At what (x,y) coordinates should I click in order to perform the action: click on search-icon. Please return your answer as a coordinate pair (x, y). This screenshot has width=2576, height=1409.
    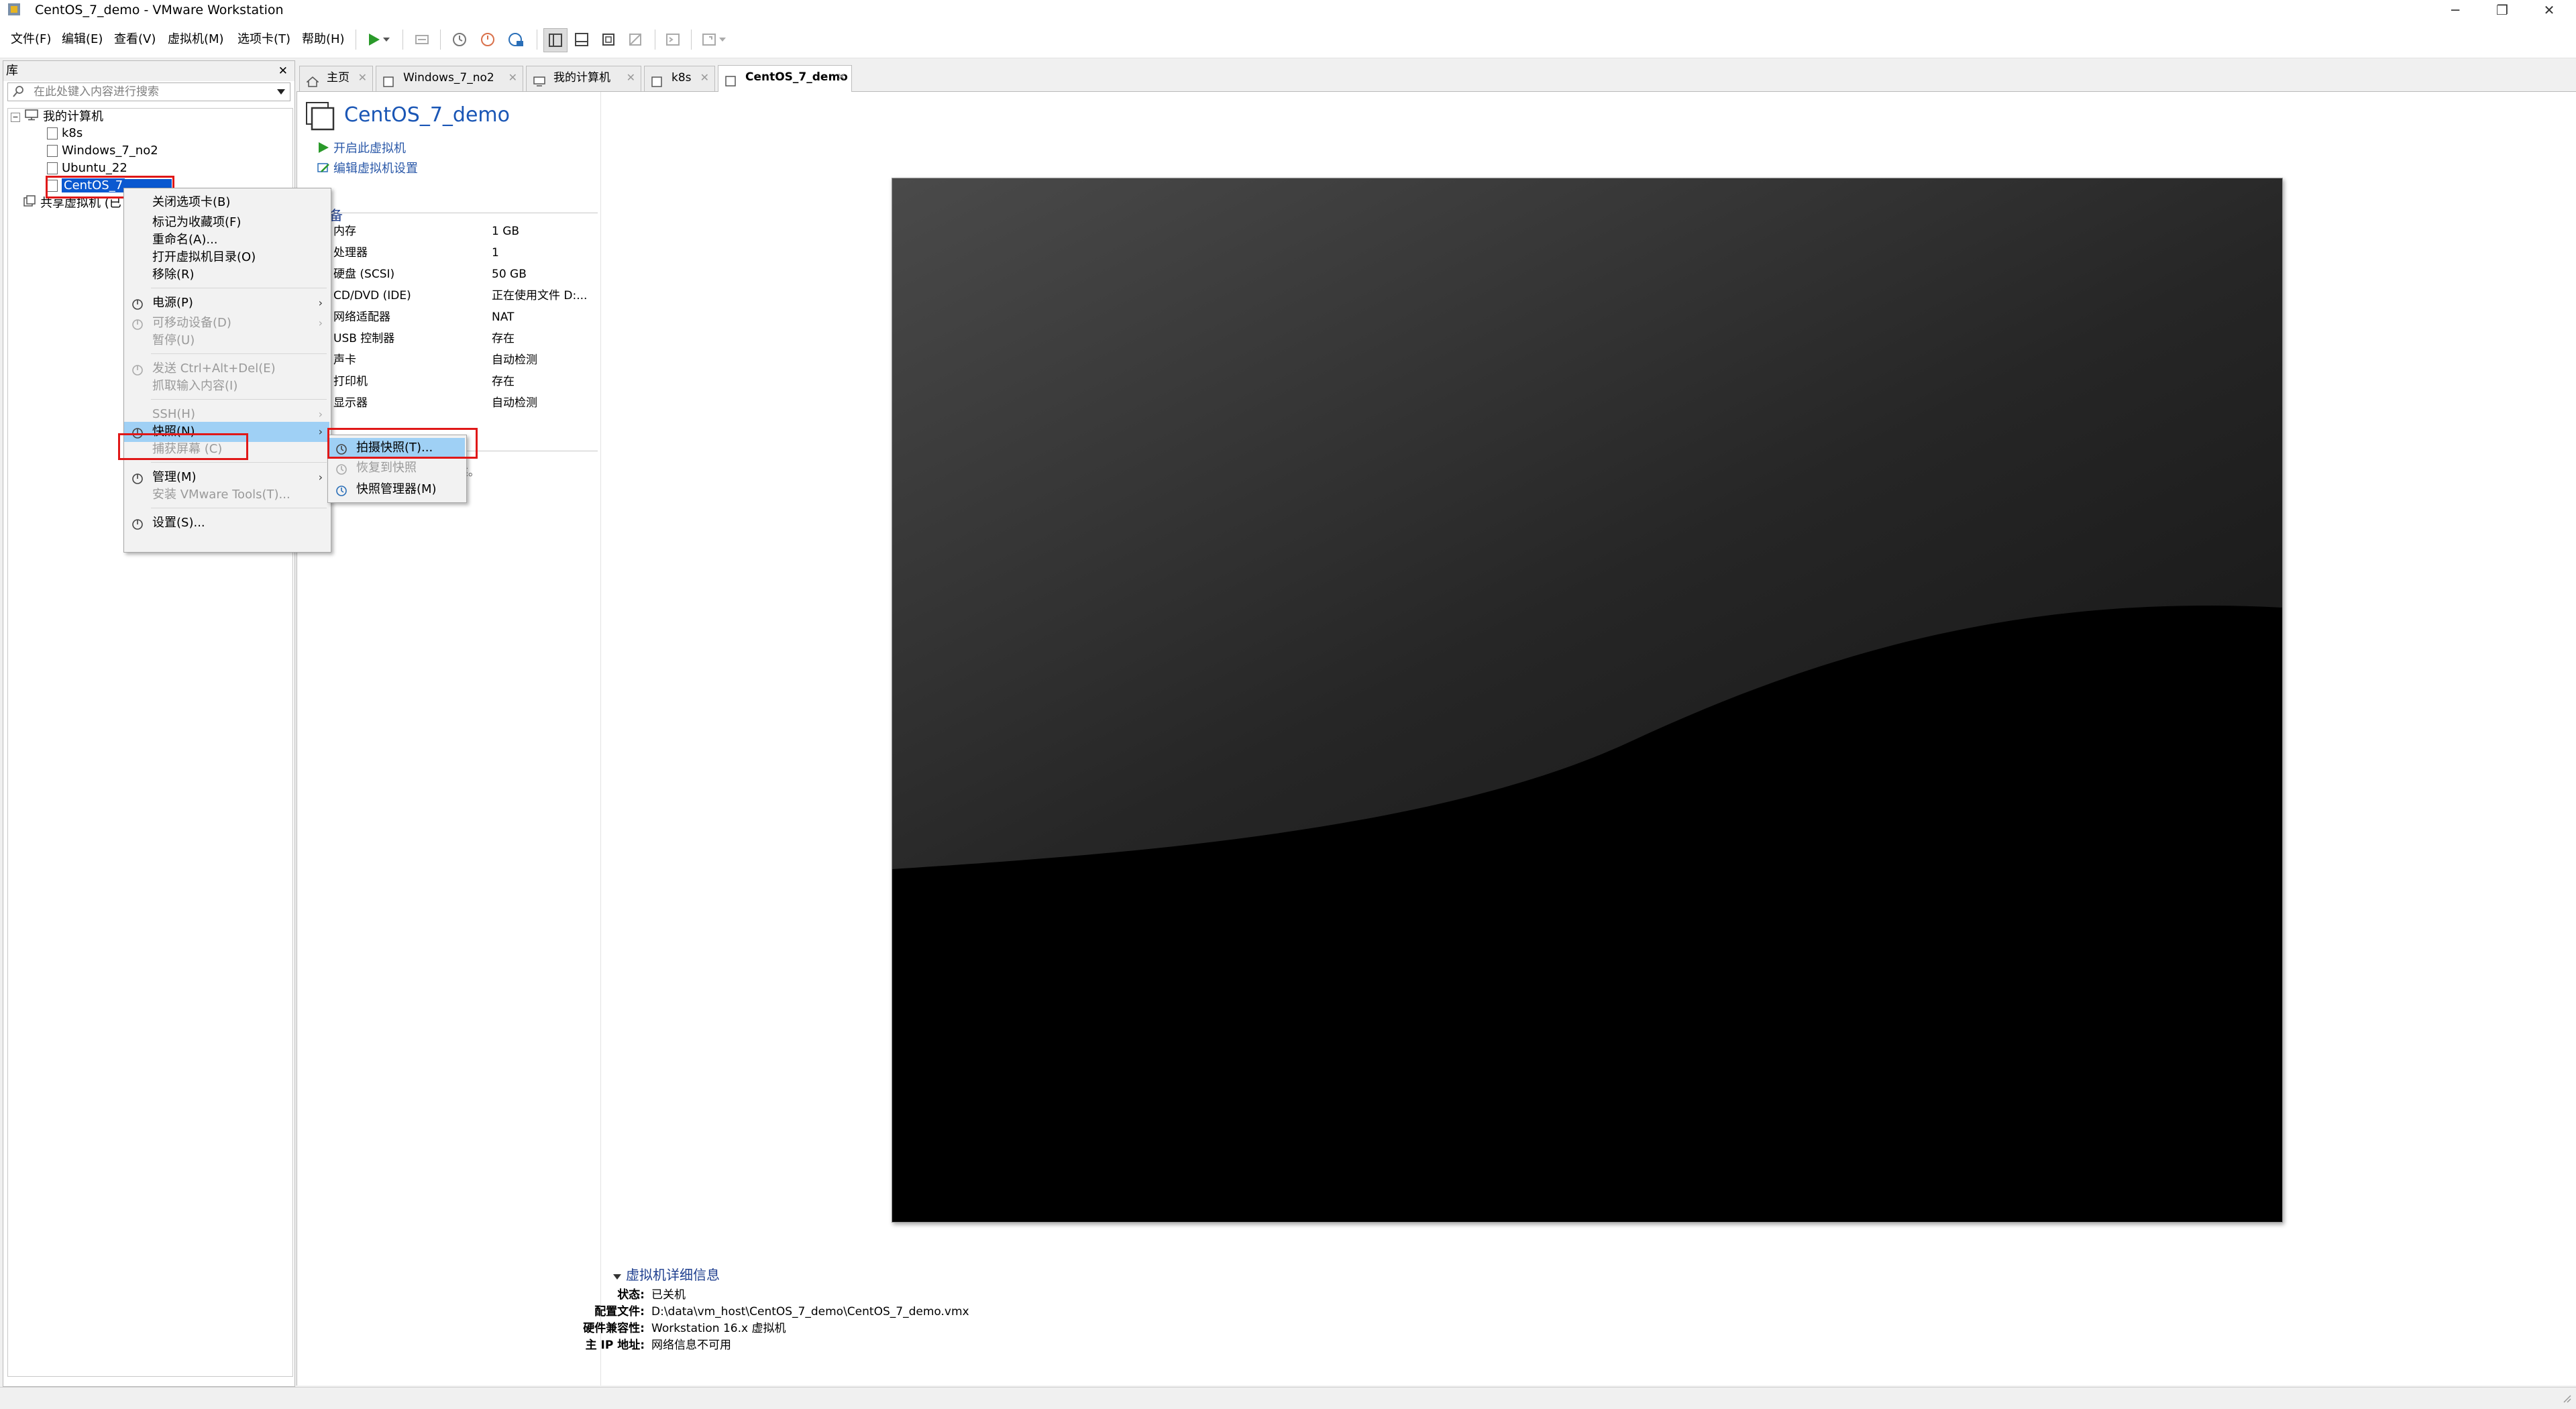
    Looking at the image, I should click on (18, 92).